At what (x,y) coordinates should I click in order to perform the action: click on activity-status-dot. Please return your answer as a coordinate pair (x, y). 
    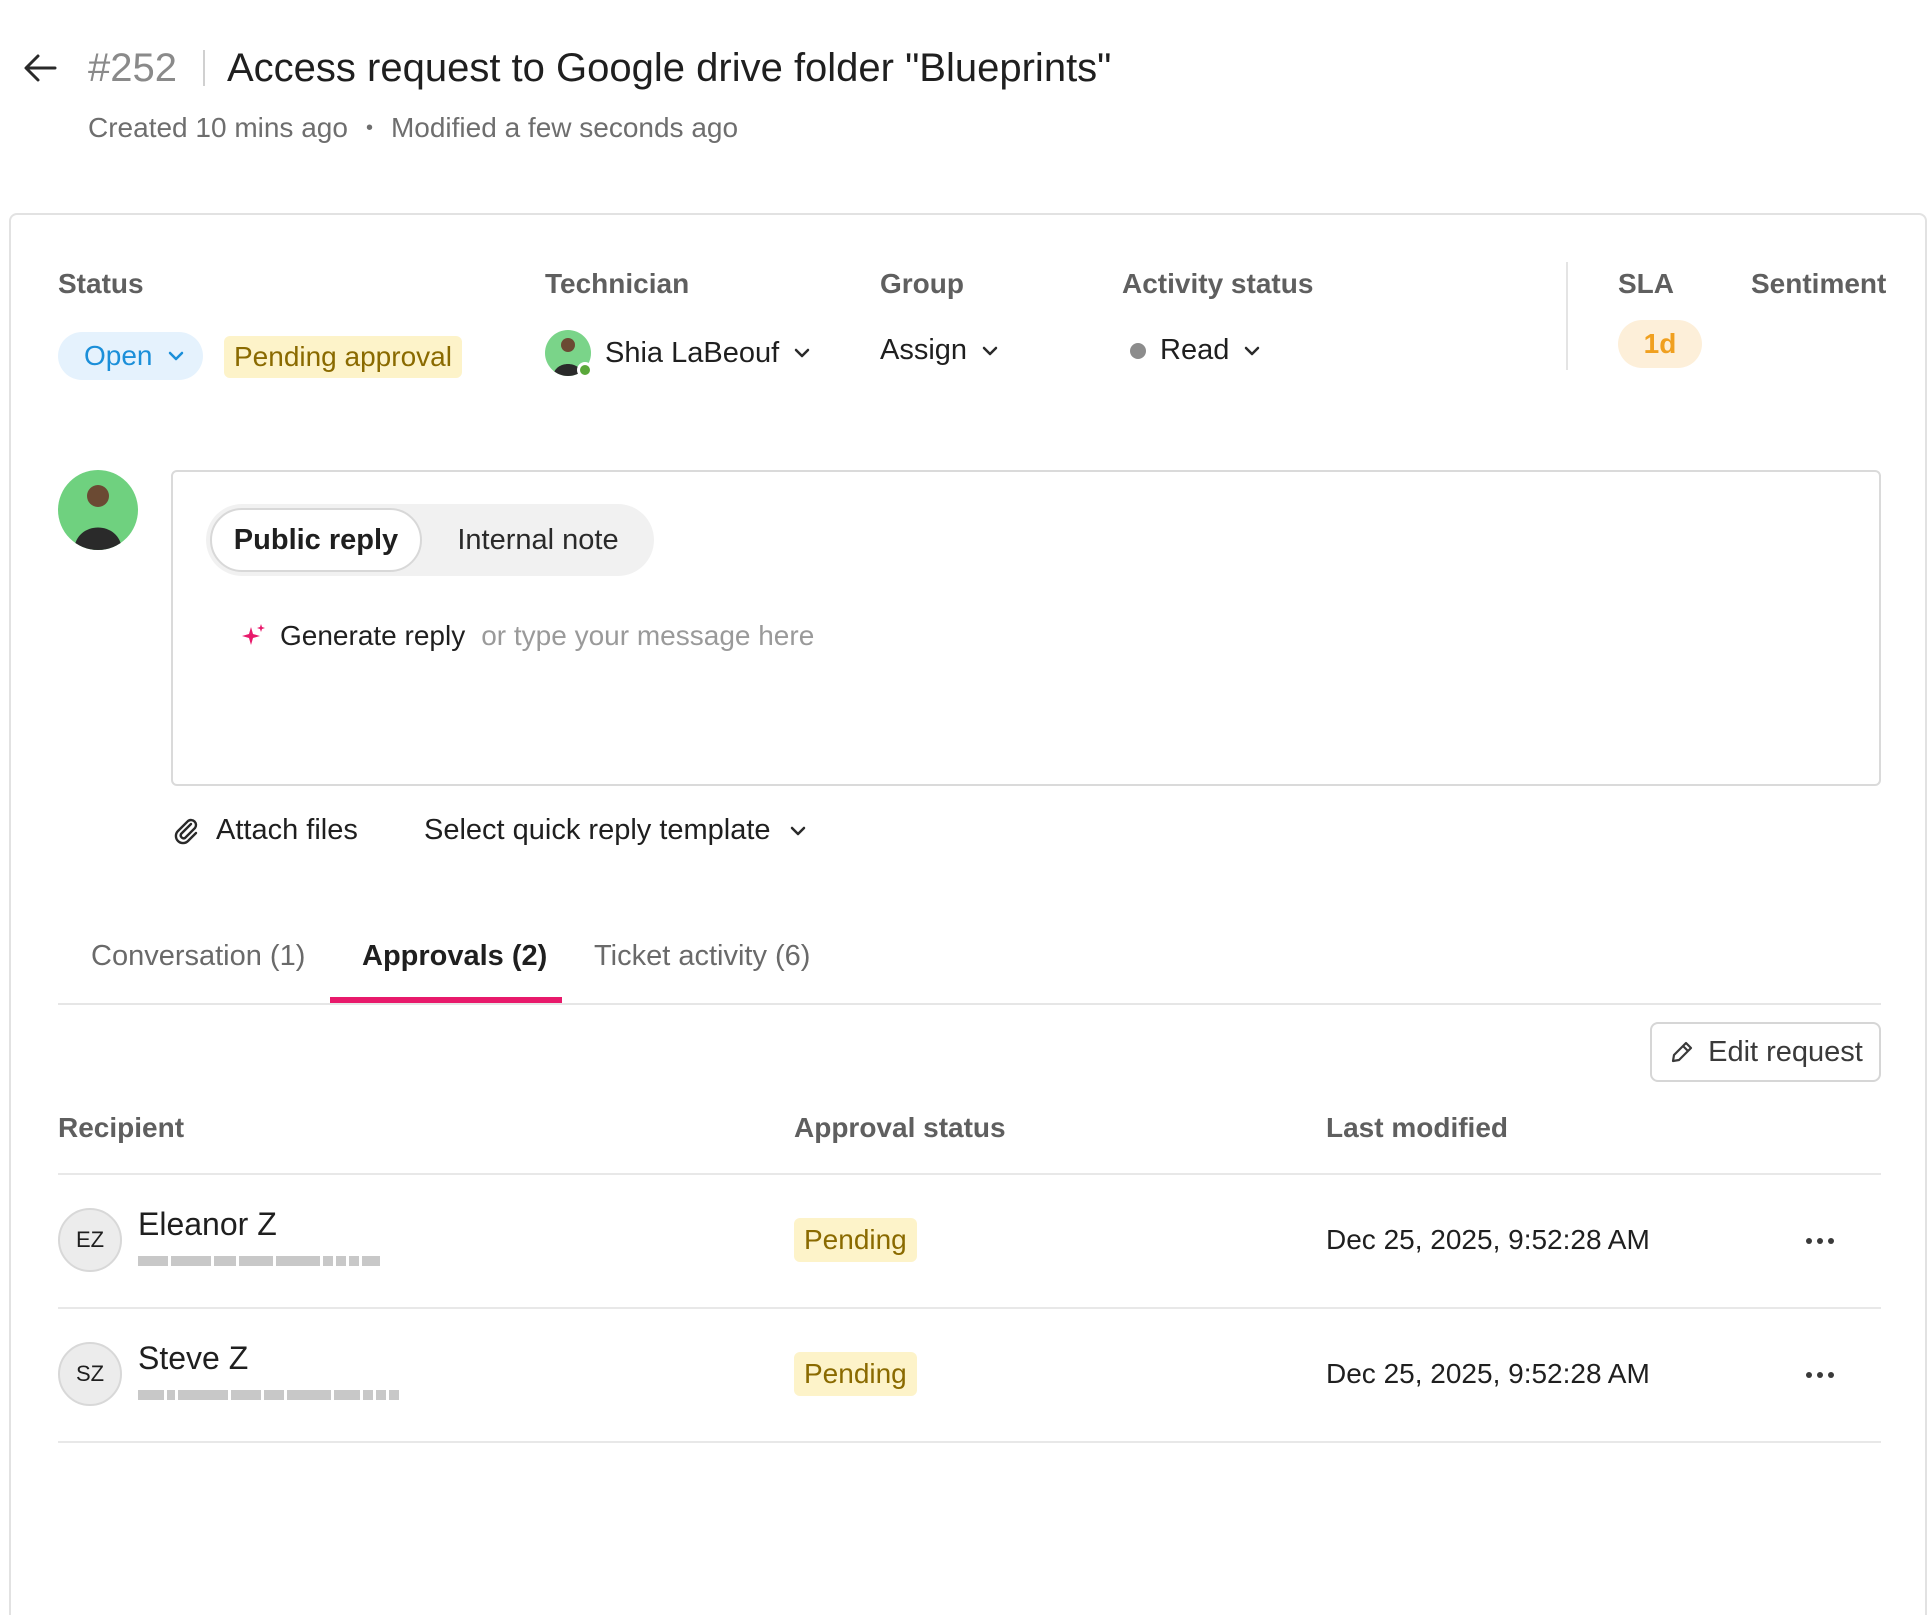
    Looking at the image, I should click on (1138, 350).